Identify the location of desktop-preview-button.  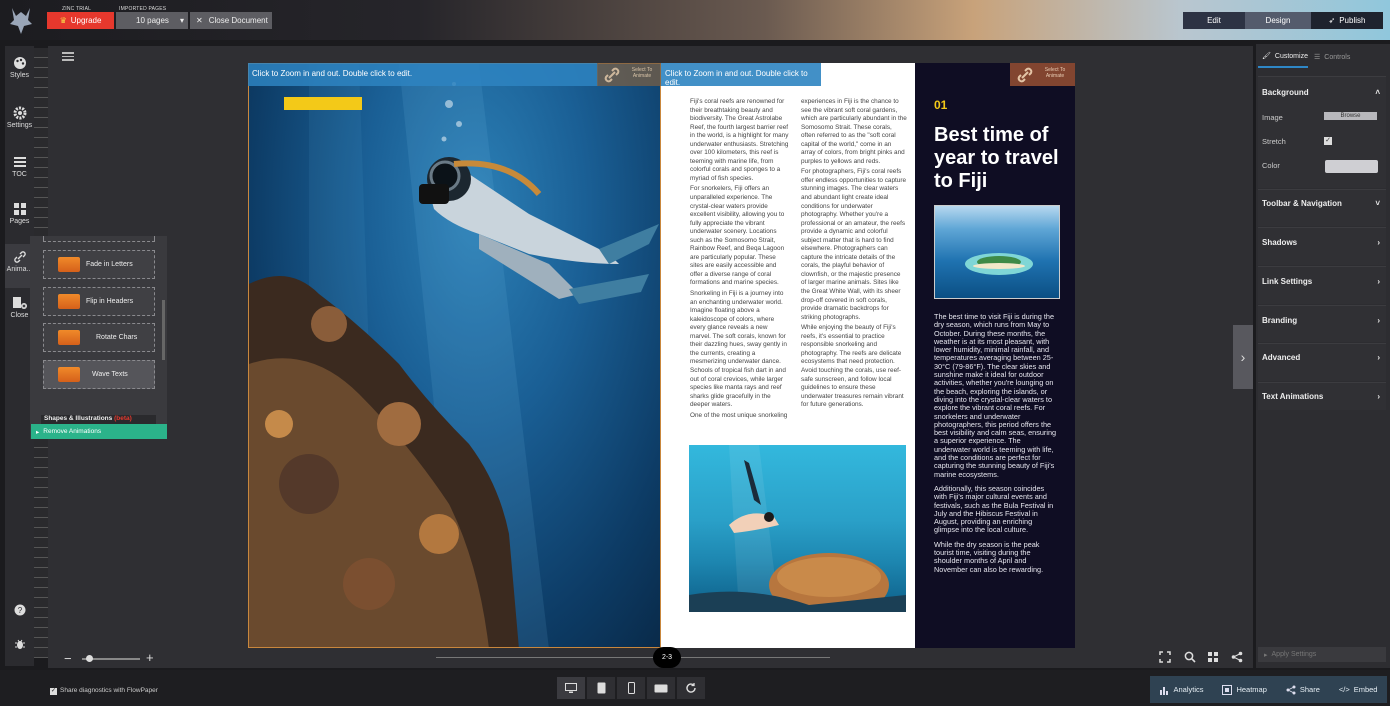
(571, 688).